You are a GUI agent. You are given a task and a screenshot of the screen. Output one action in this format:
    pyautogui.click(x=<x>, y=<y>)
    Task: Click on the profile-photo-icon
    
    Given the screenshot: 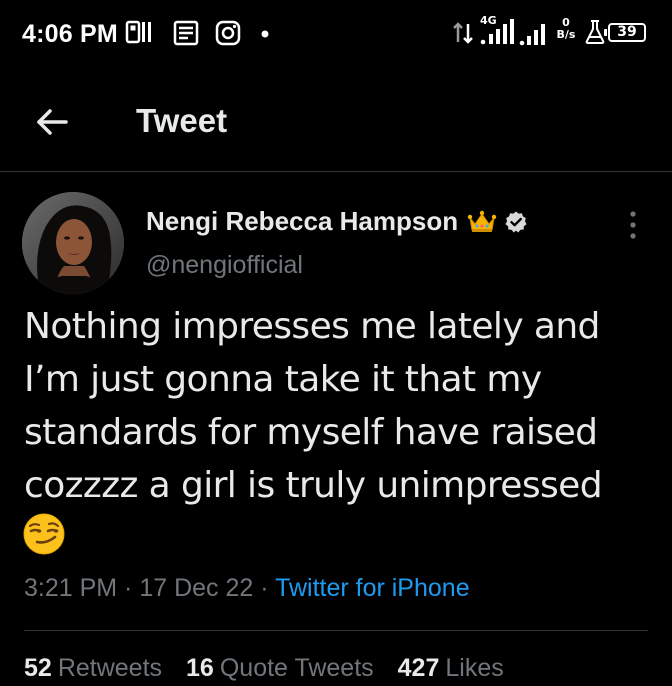 What is the action you would take?
    pyautogui.click(x=73, y=243)
    